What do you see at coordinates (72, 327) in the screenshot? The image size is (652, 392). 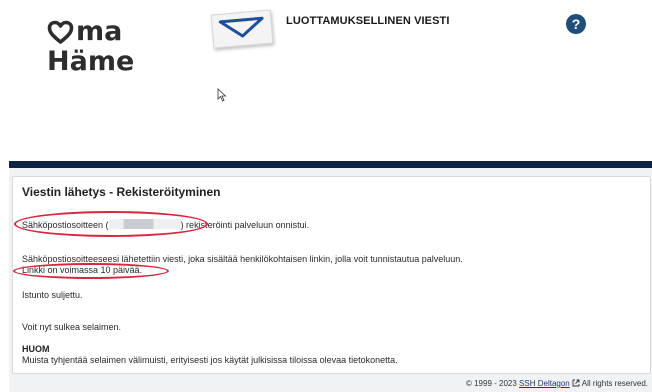 I see `close-browser-text: Voit nyt sulkea selaimen.` at bounding box center [72, 327].